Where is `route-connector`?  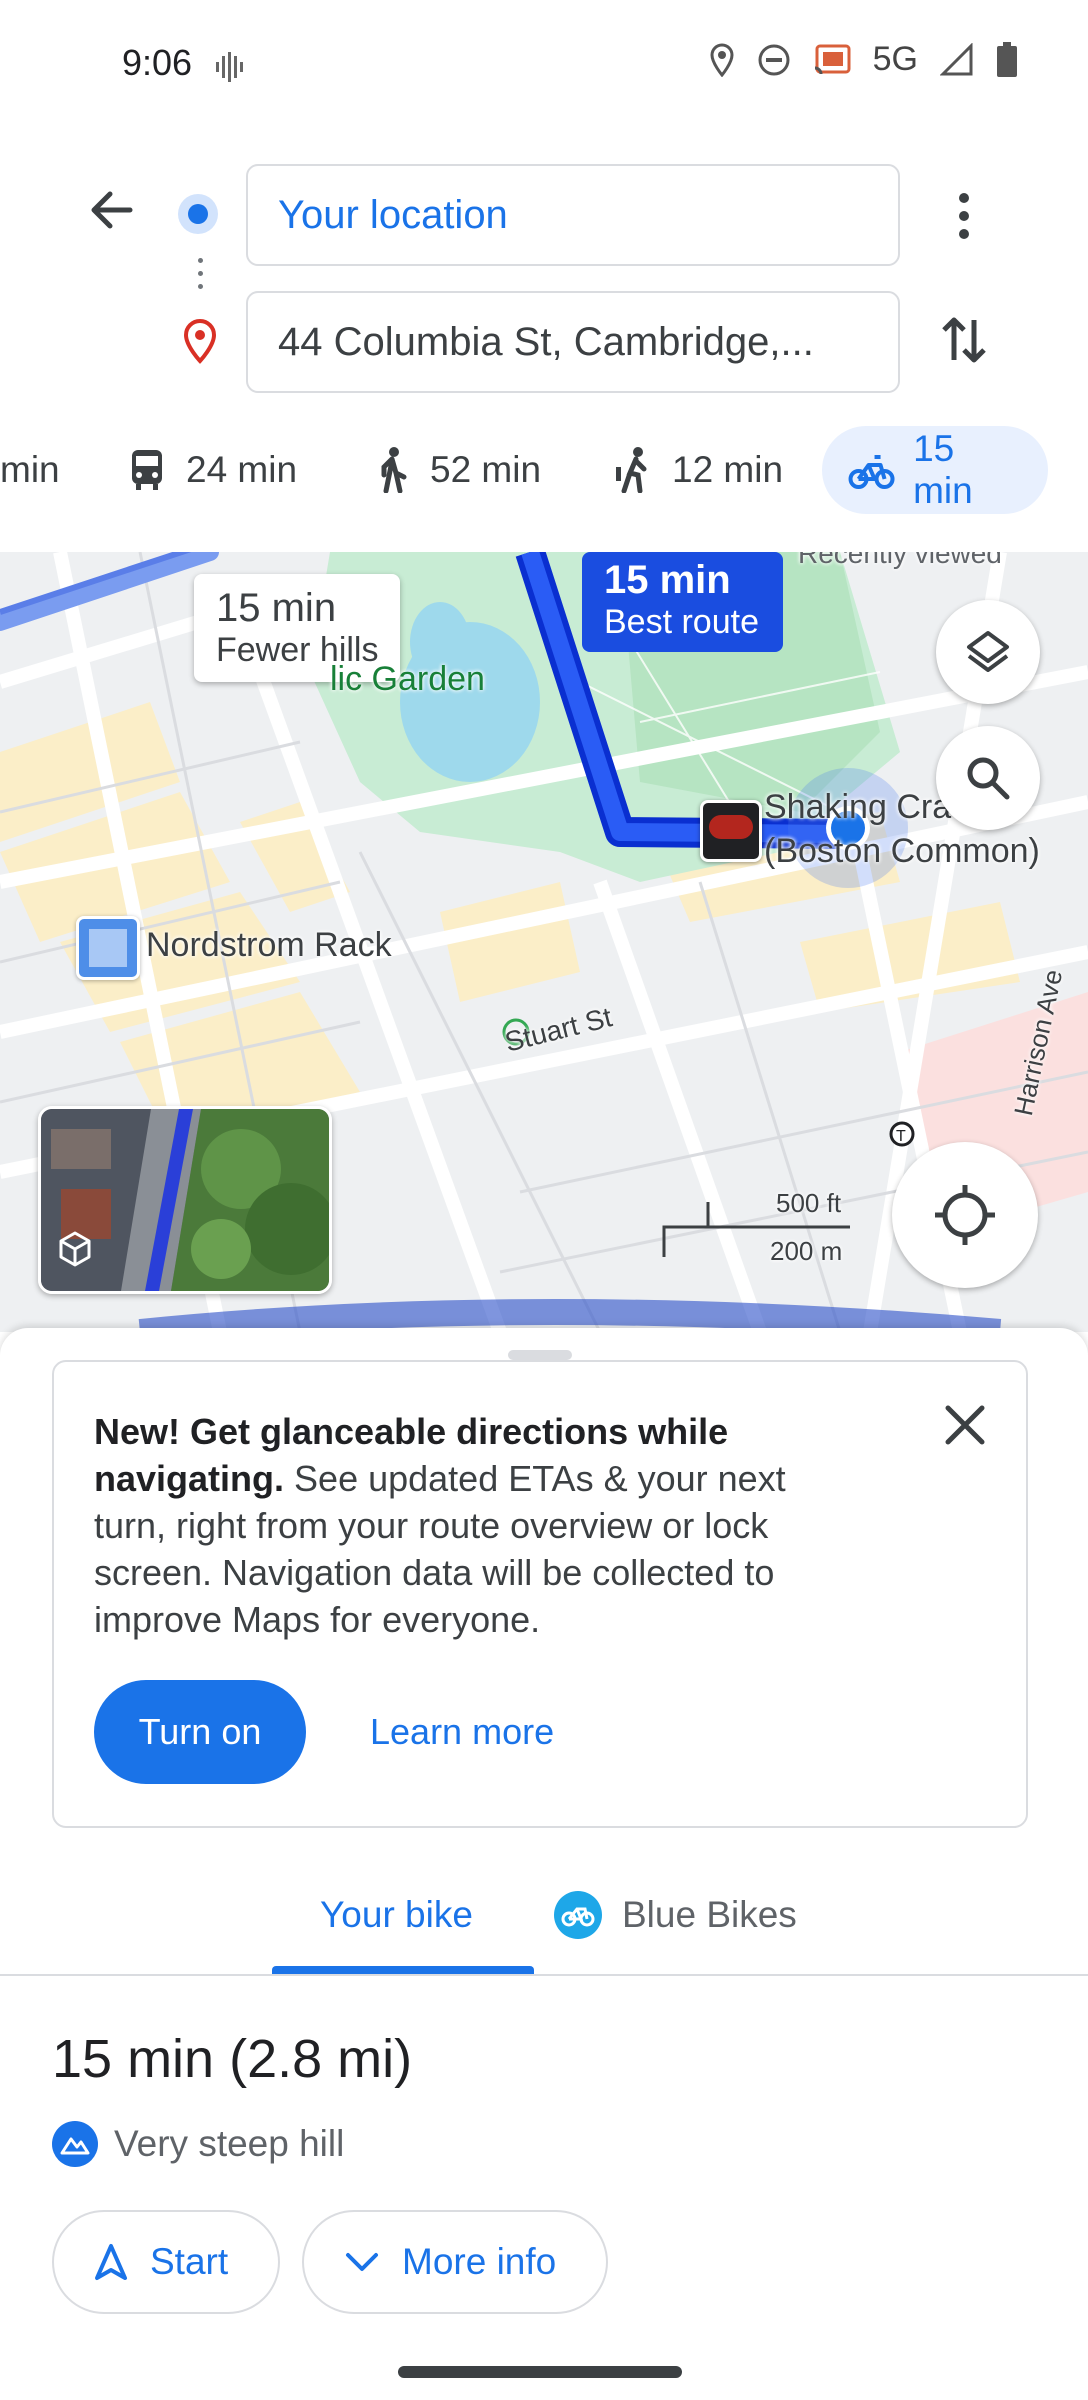 route-connector is located at coordinates (200, 278).